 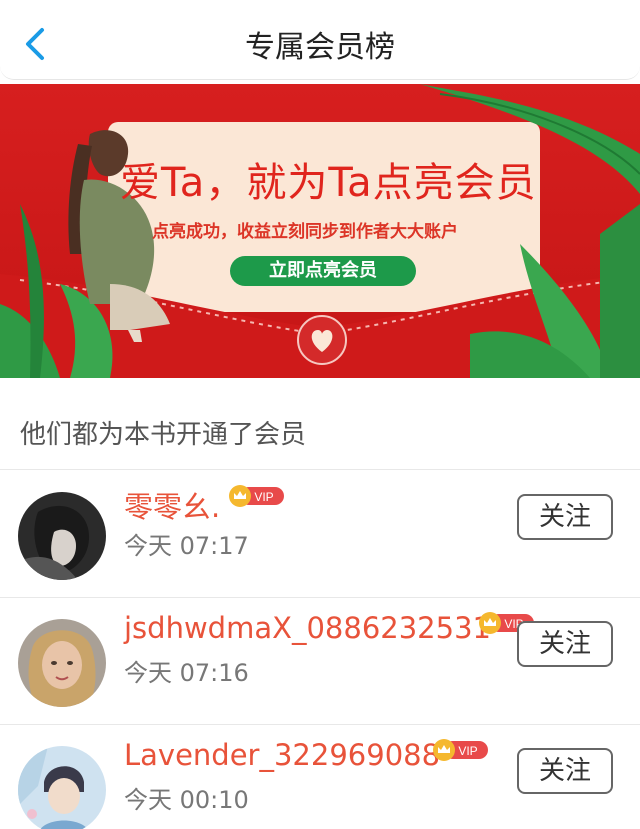 What do you see at coordinates (323, 271) in the screenshot?
I see `light-up-member-button: 立即点亮会员` at bounding box center [323, 271].